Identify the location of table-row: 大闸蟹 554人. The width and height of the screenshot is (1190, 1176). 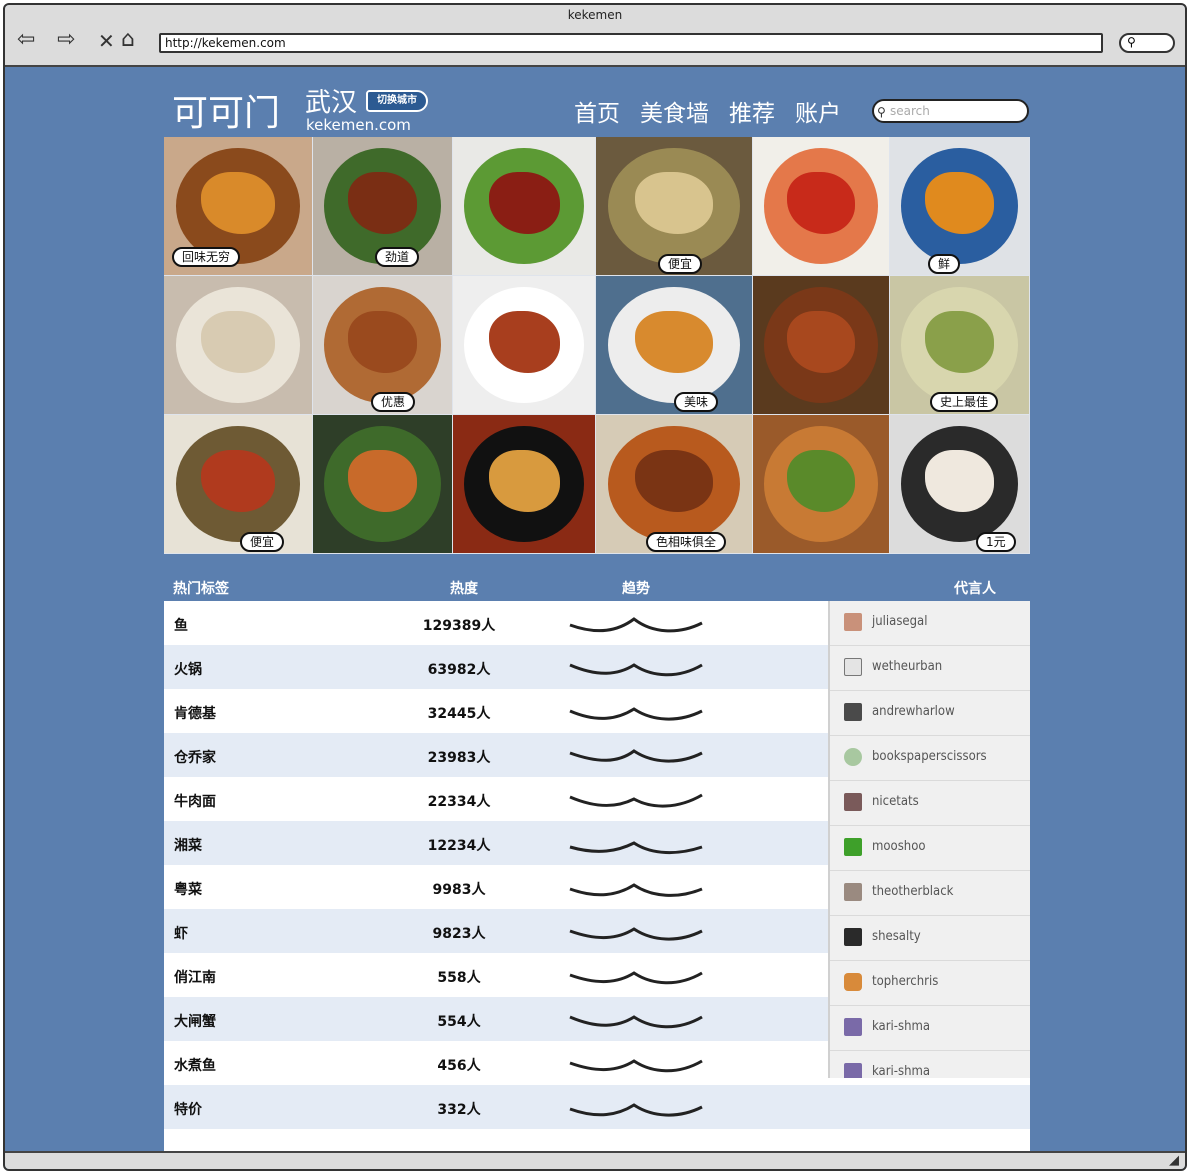
(497, 1019).